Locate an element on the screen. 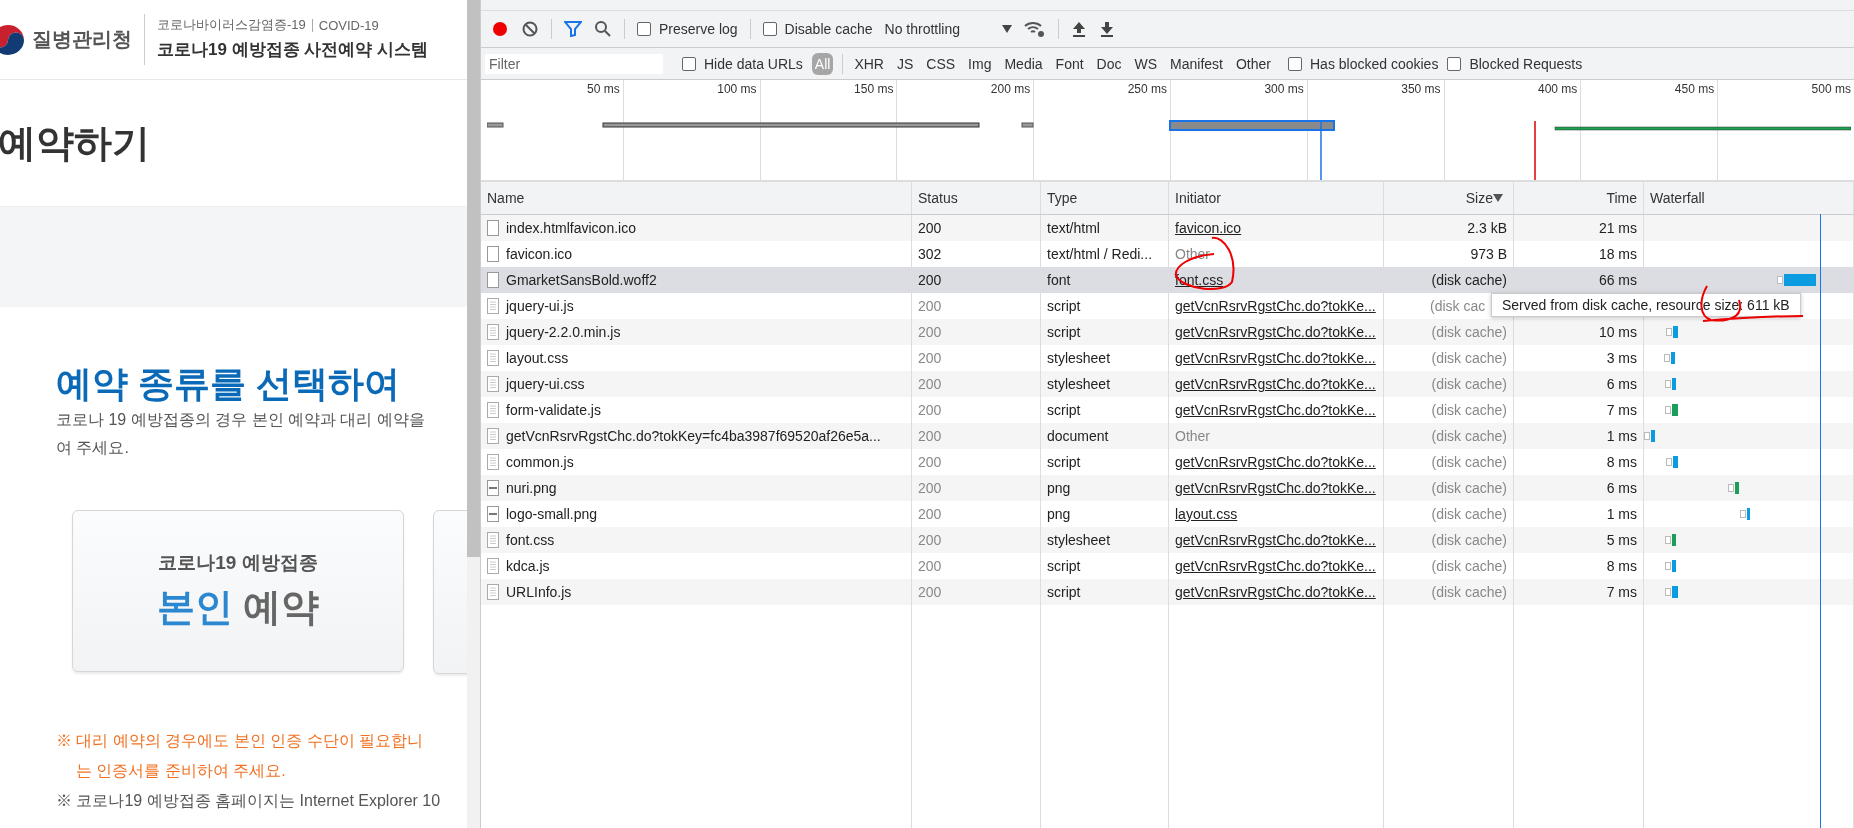 The height and width of the screenshot is (828, 1854). resource-type: png is located at coordinates (1059, 488).